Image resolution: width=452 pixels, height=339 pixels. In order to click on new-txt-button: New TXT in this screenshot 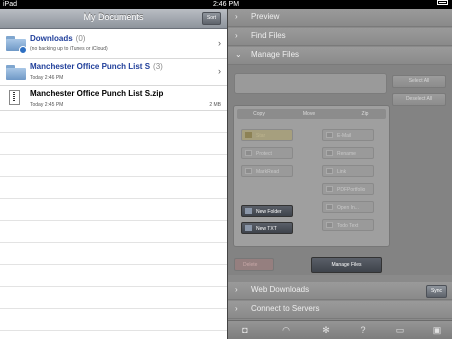, I will do `click(267, 228)`.